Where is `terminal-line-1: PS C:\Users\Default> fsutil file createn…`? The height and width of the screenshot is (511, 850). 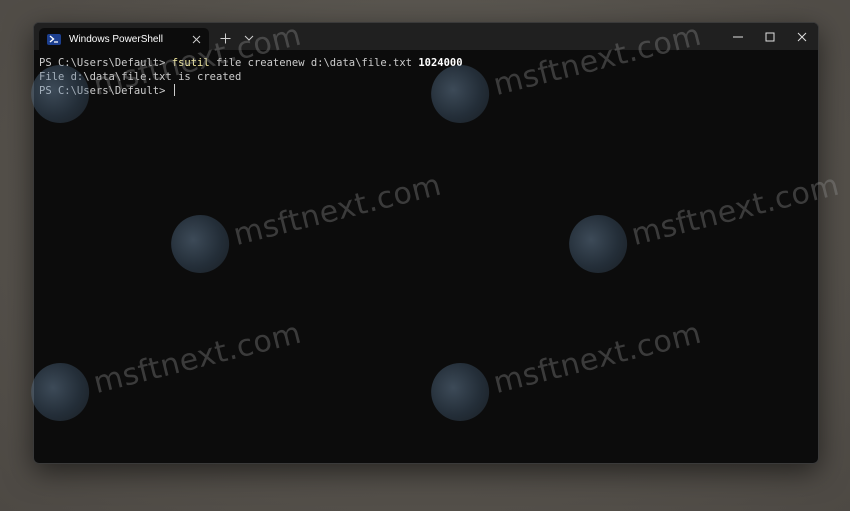 terminal-line-1: PS C:\Users\Default> fsutil file createn… is located at coordinates (424, 63).